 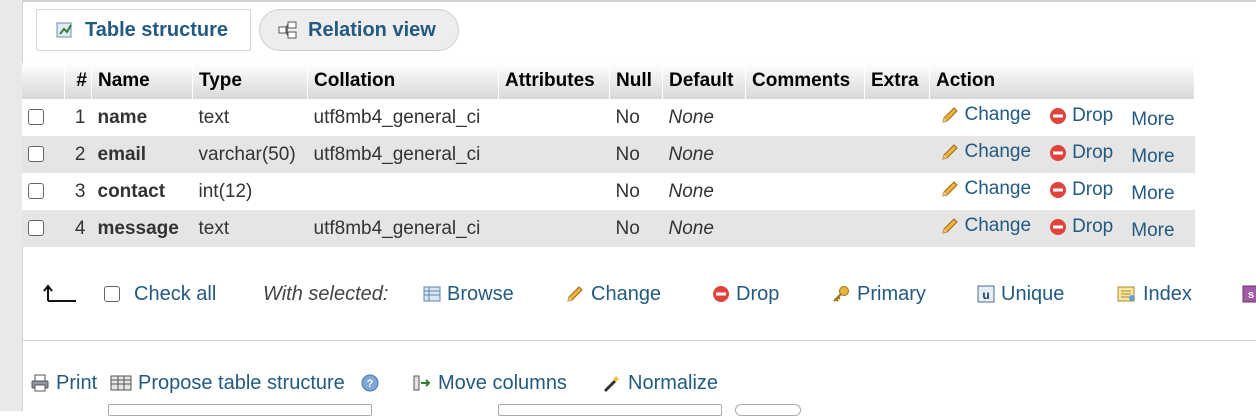 I want to click on field-type: text, so click(x=250, y=228).